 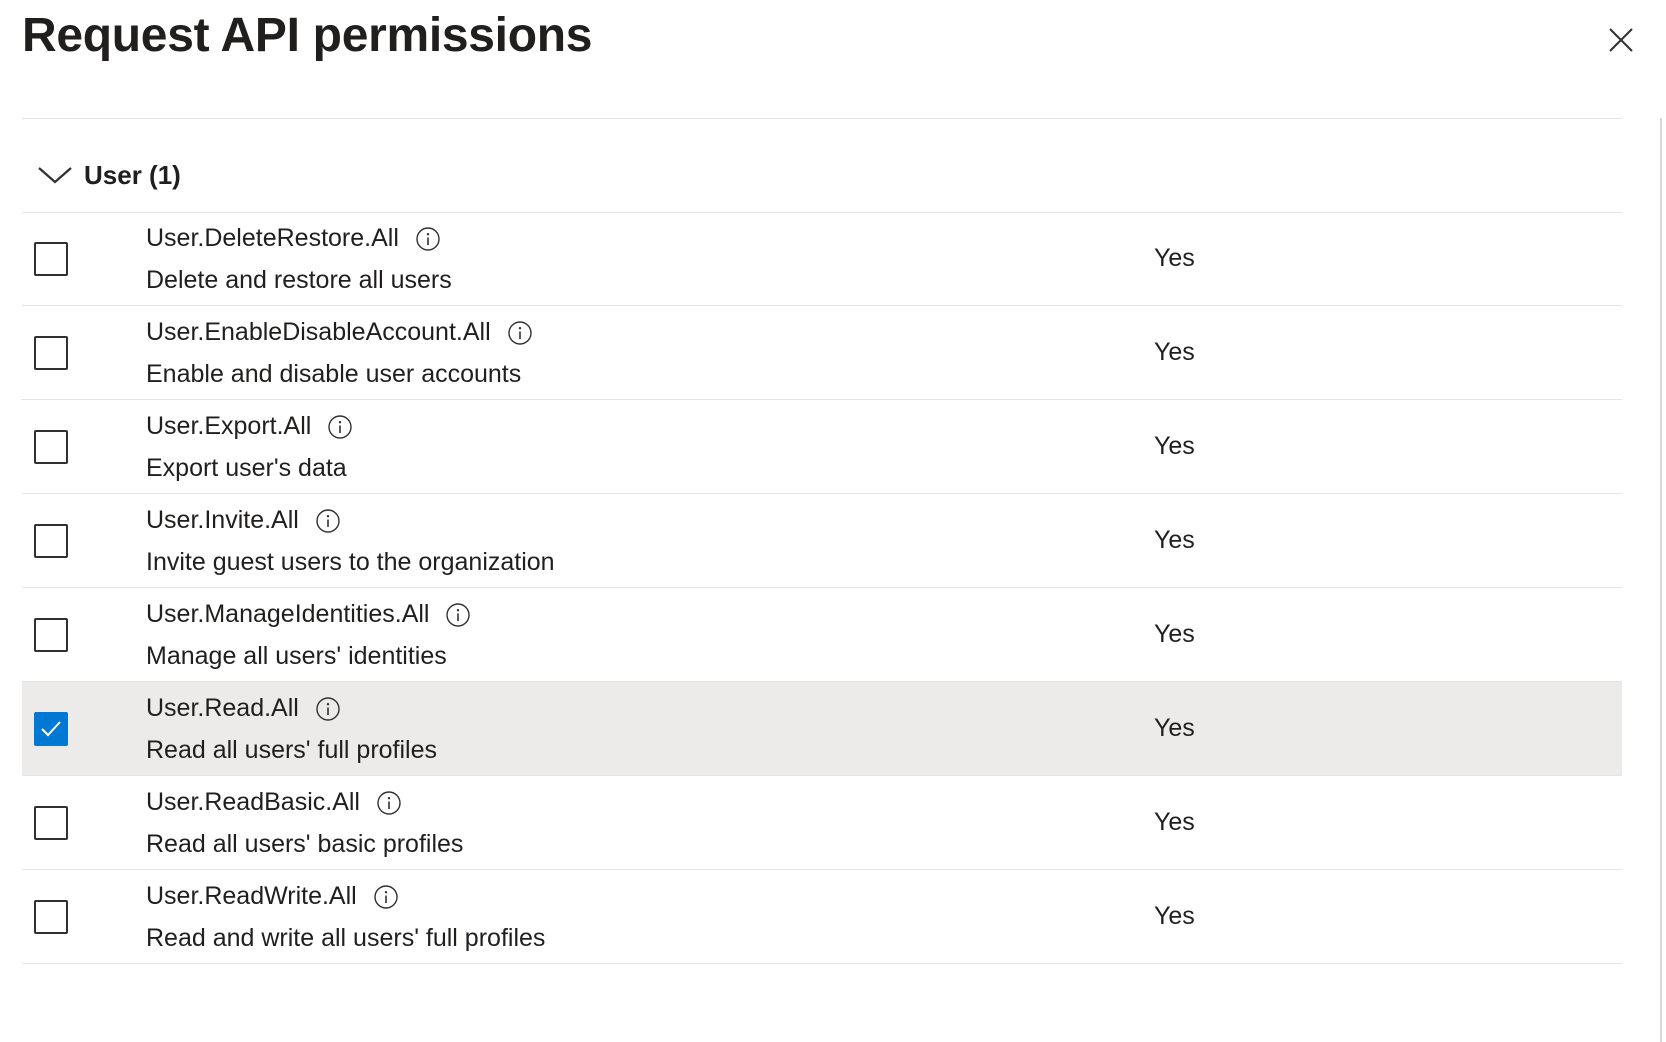 I want to click on table-row: User.Export.All Export user's data Yes, so click(x=822, y=447).